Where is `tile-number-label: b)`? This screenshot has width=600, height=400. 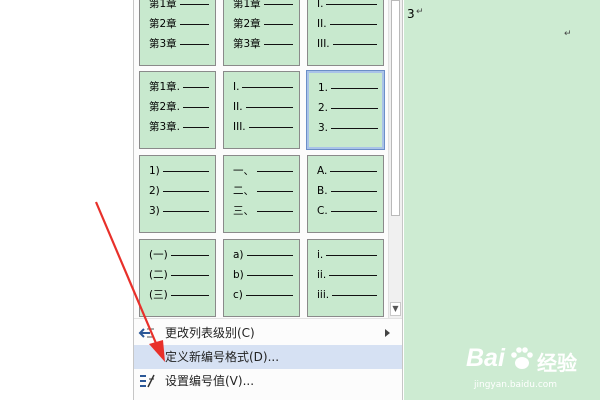
tile-number-label: b) is located at coordinates (238, 275).